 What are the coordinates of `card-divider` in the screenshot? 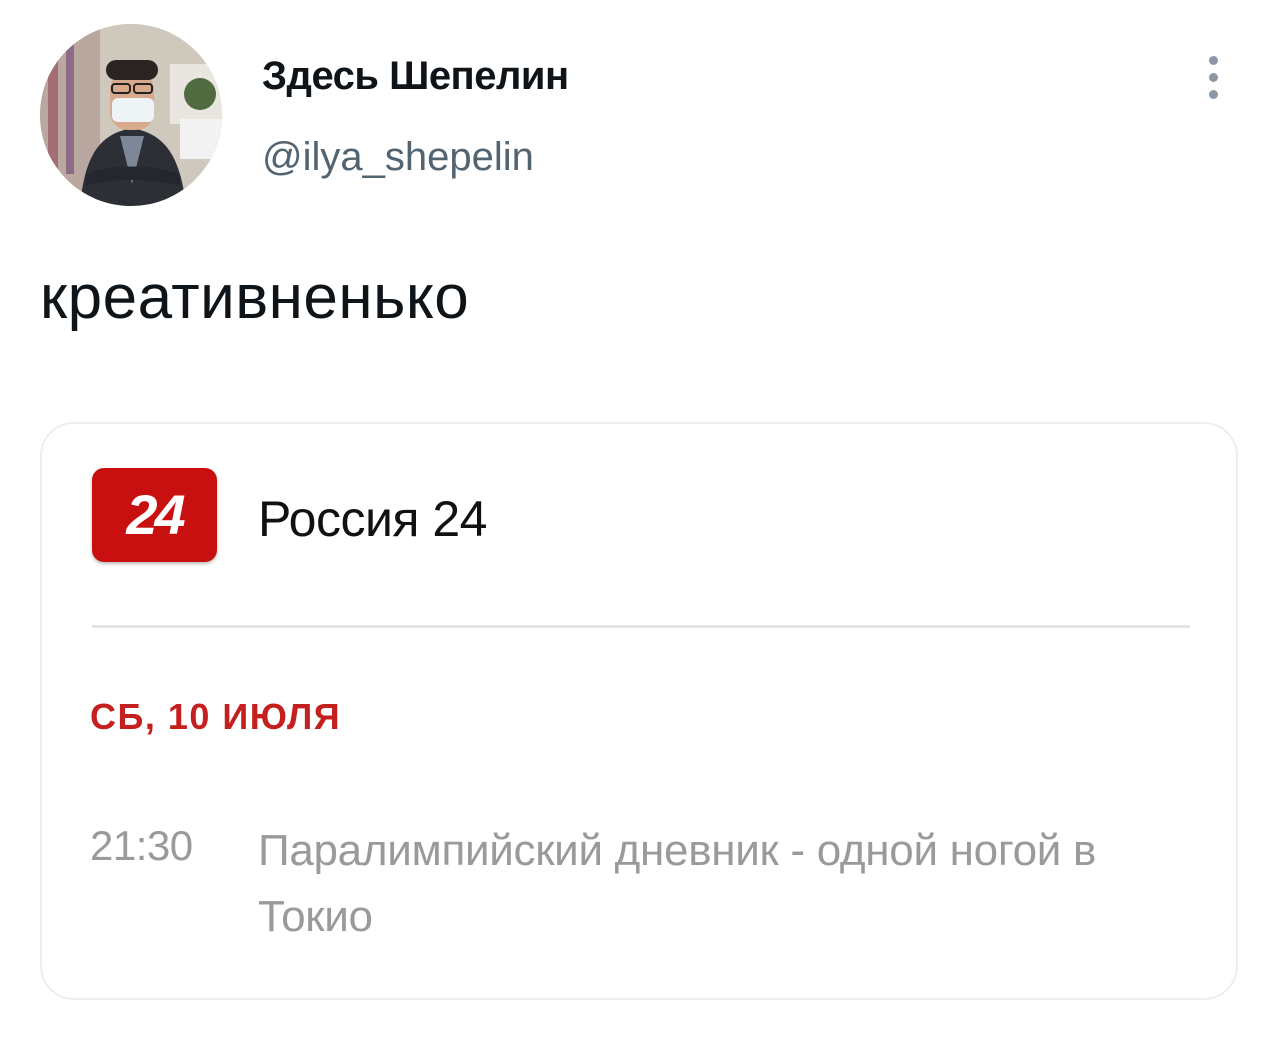 It's located at (641, 626).